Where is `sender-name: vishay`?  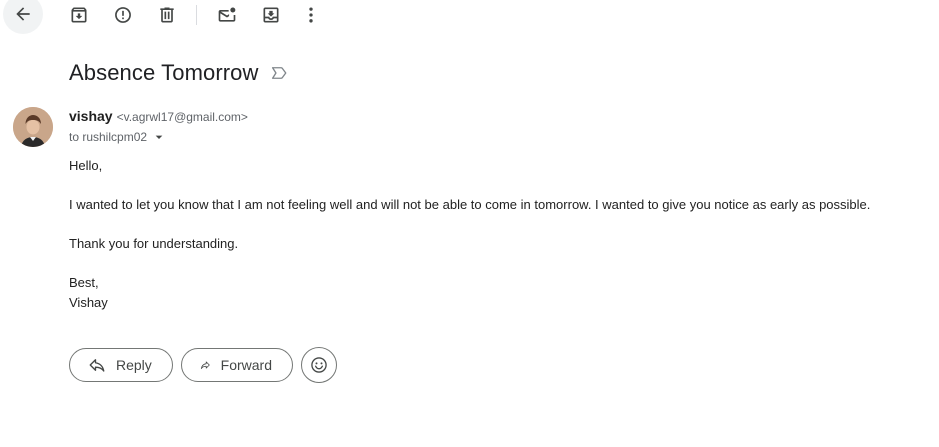
sender-name: vishay is located at coordinates (91, 116).